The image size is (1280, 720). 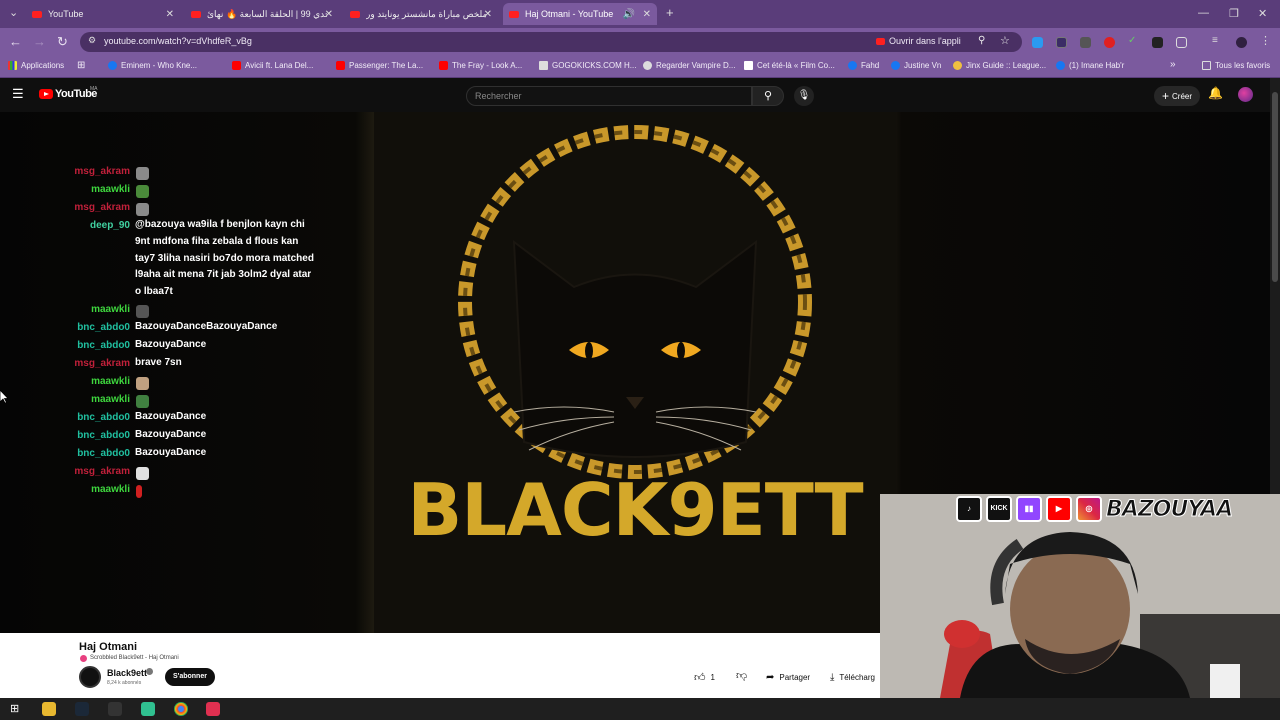 I want to click on grid-icon: ⊞, so click(x=81, y=65).